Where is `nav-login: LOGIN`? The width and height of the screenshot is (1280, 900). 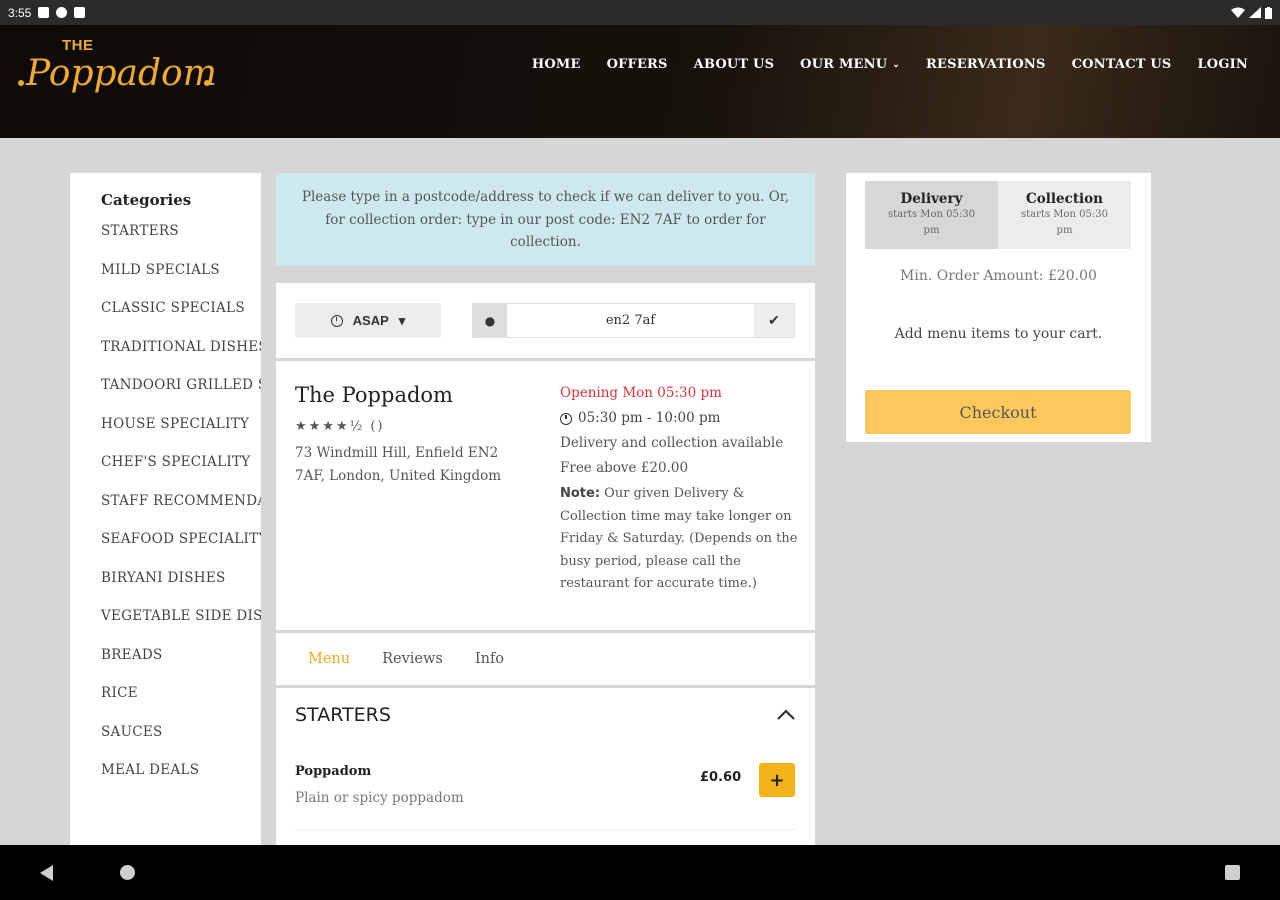
nav-login: LOGIN is located at coordinates (1222, 64).